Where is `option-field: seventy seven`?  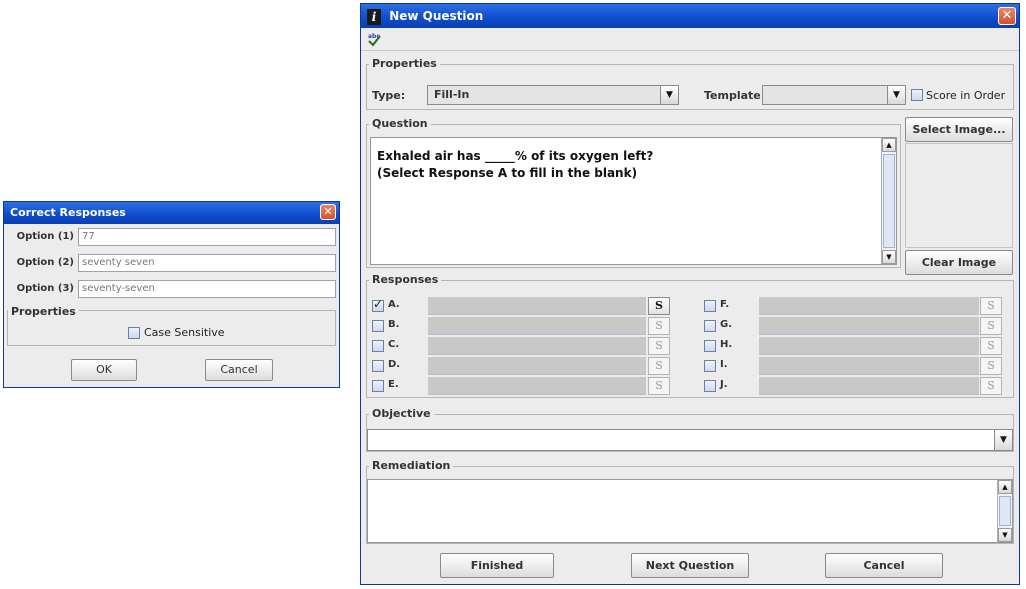 option-field: seventy seven is located at coordinates (207, 263).